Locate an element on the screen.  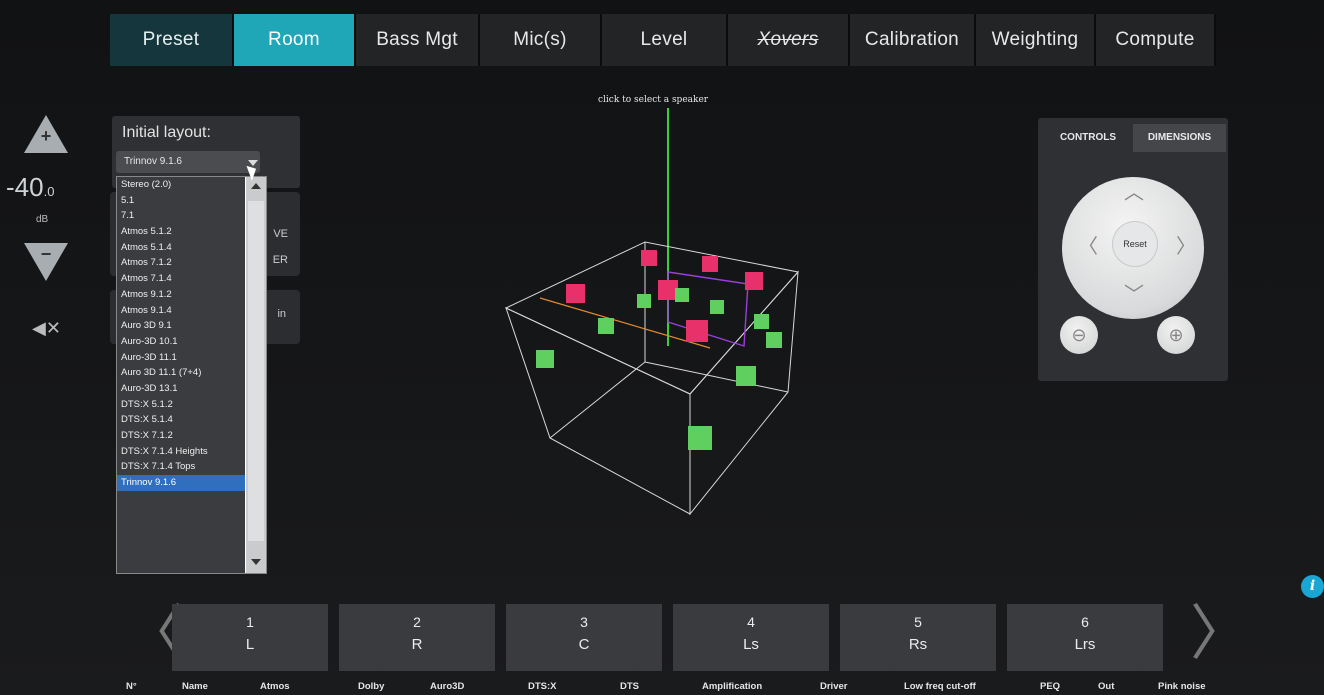
tab-bass-mgt: Bass Mgt is located at coordinates (418, 40).